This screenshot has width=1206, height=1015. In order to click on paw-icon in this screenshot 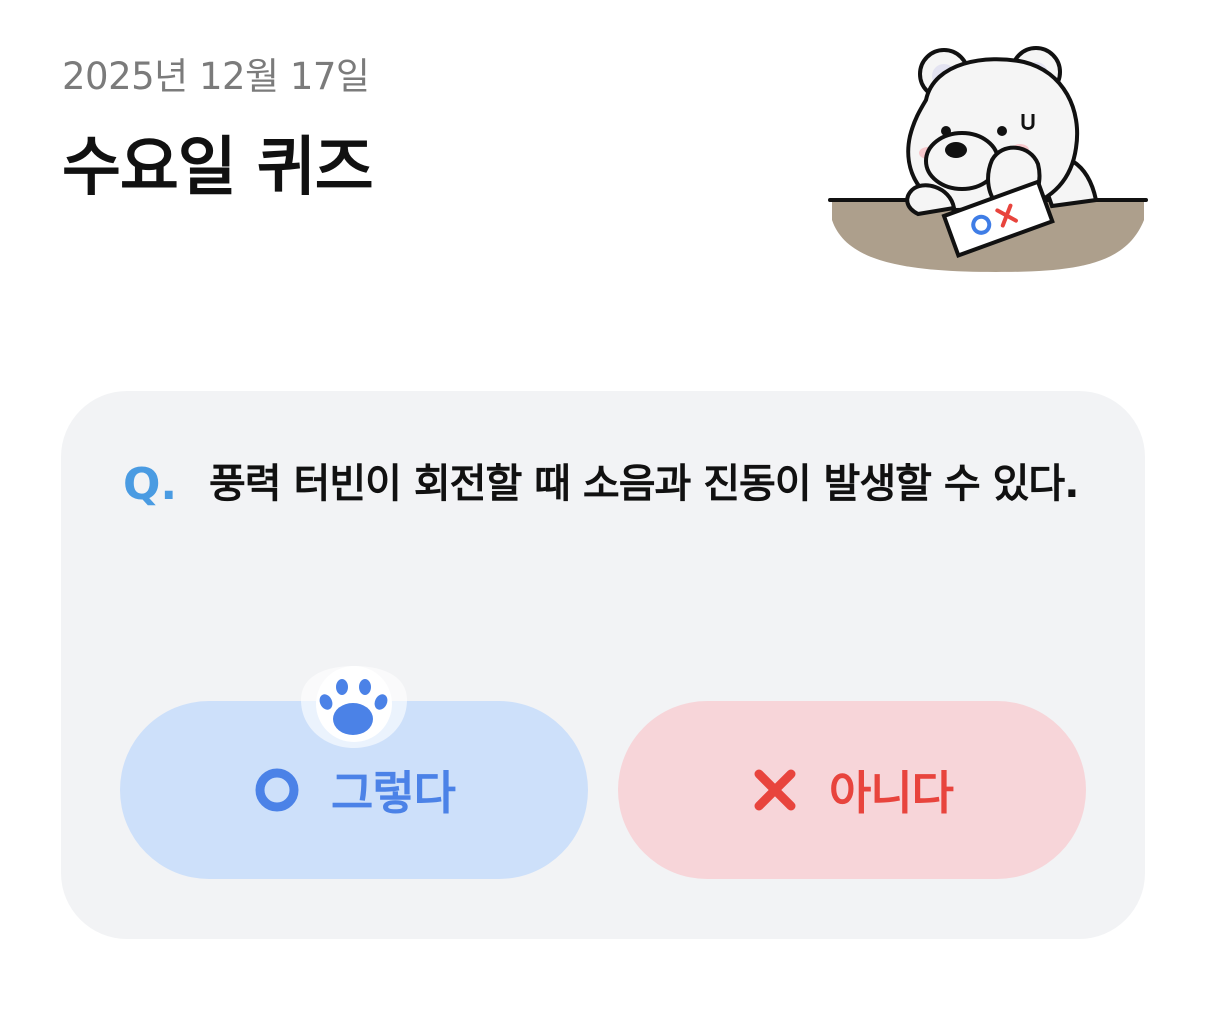, I will do `click(354, 707)`.